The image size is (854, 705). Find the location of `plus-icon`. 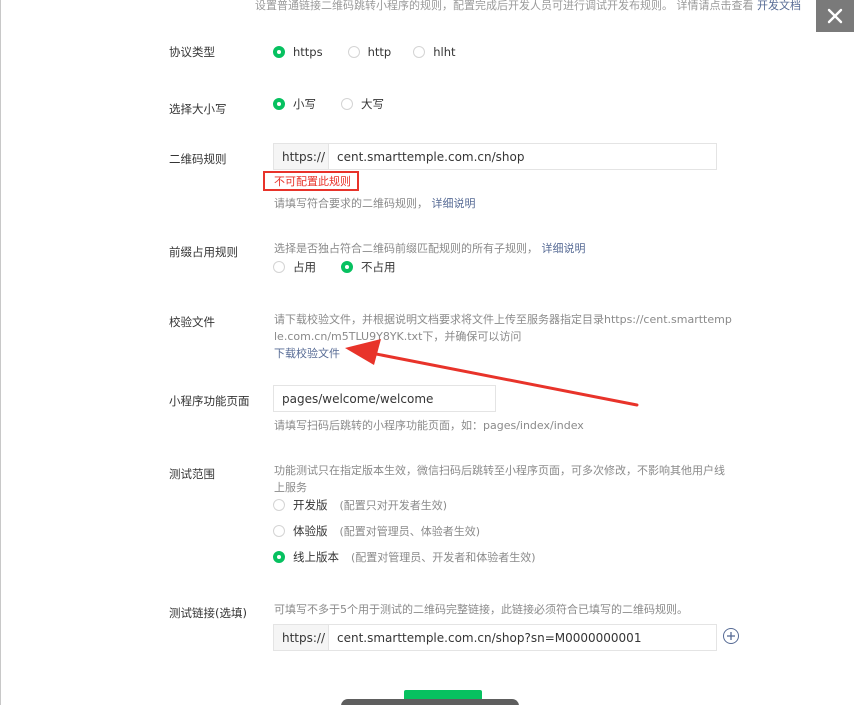

plus-icon is located at coordinates (731, 636).